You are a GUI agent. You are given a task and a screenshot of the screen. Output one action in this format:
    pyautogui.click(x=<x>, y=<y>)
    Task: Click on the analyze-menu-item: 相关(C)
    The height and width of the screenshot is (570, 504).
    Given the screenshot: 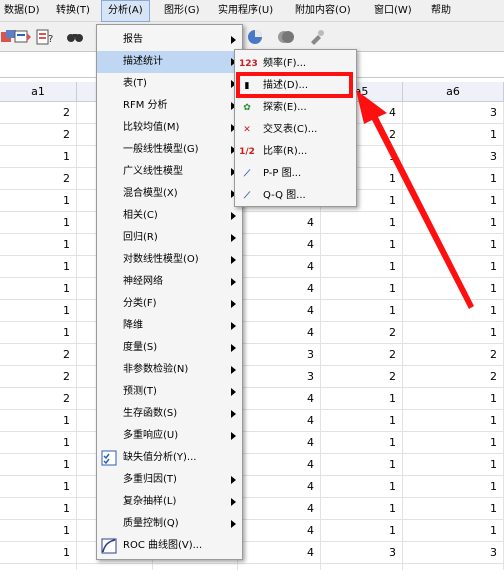 What is the action you would take?
    pyautogui.click(x=169, y=216)
    